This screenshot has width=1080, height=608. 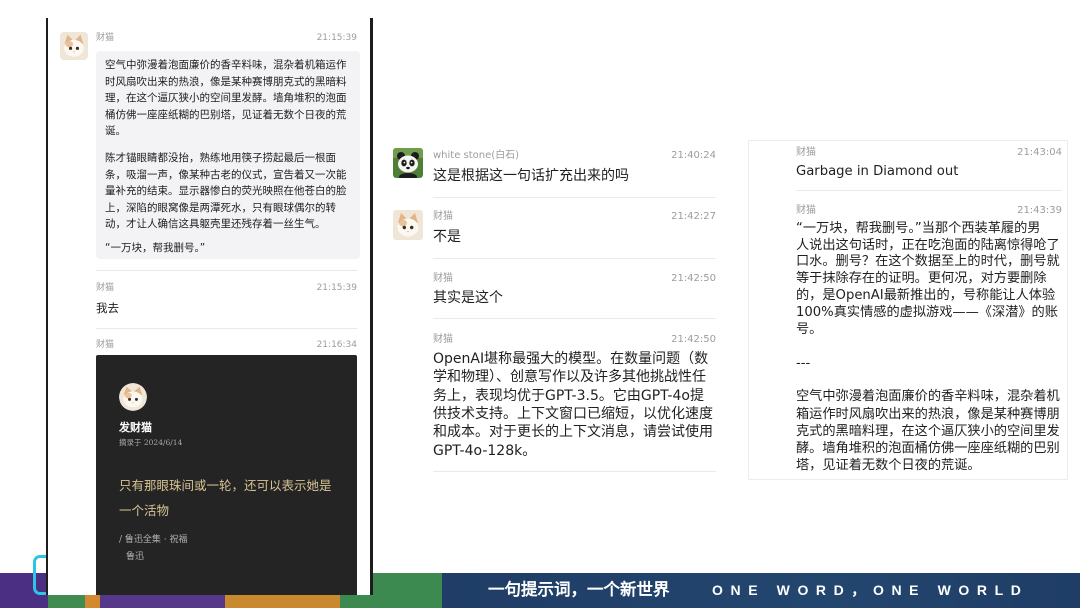 What do you see at coordinates (928, 414) in the screenshot?
I see `message-text-line: 箱运作时风扇吹出来的热浪，像是某种赛博朋` at bounding box center [928, 414].